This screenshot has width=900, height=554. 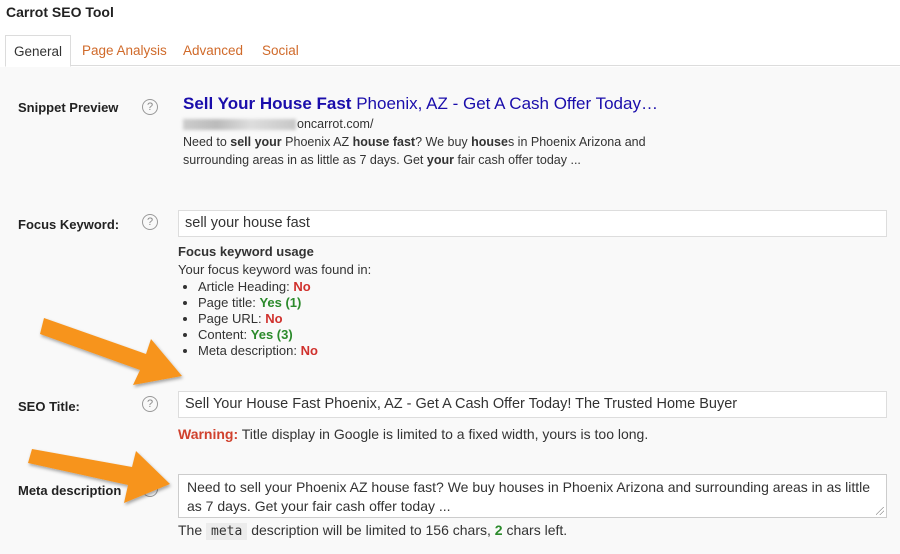 What do you see at coordinates (246, 286) in the screenshot?
I see `usage-item-label: Article Heading:` at bounding box center [246, 286].